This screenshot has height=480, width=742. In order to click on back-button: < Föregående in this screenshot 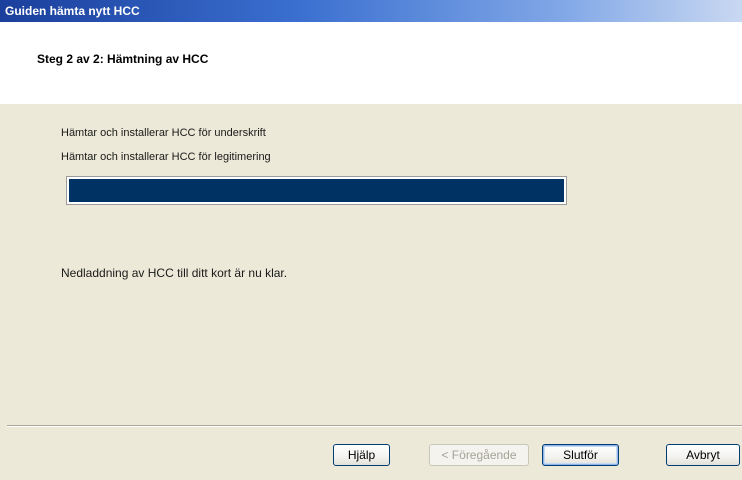, I will do `click(479, 455)`.